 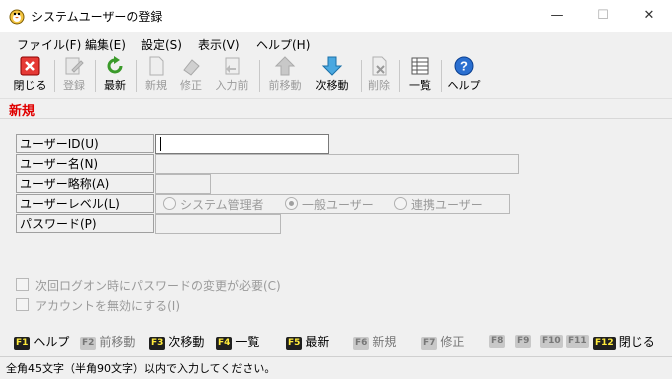 I want to click on fkey-f9: F9, so click(x=524, y=340).